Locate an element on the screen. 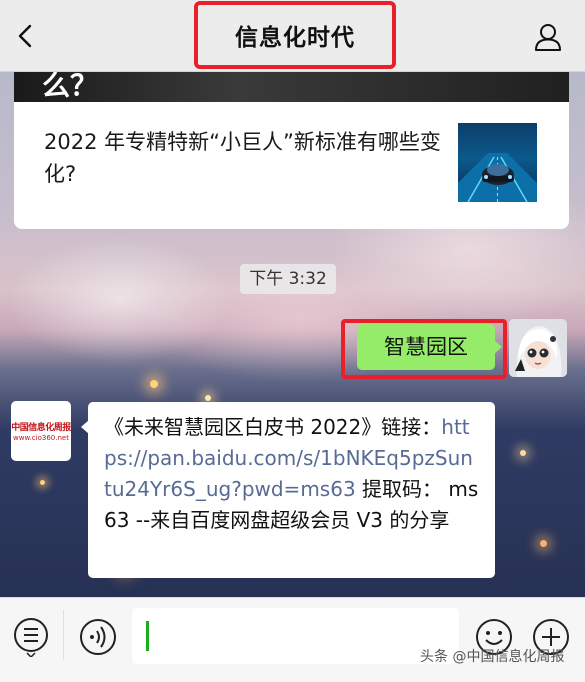 Image resolution: width=585 pixels, height=682 pixels. input-bar: 头条 @中国信息化周报 is located at coordinates (292, 639).